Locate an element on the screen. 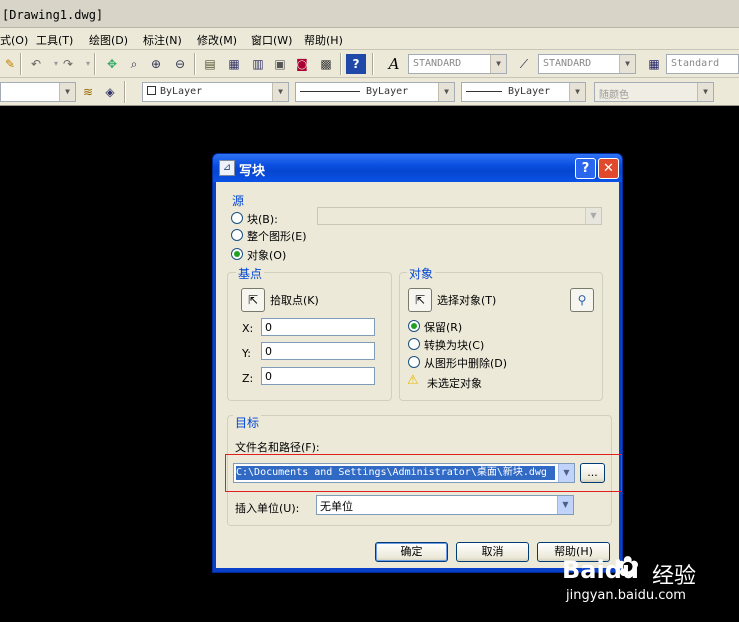 The height and width of the screenshot is (622, 739). window-title: [Drawing1.dwg] is located at coordinates (53, 15).